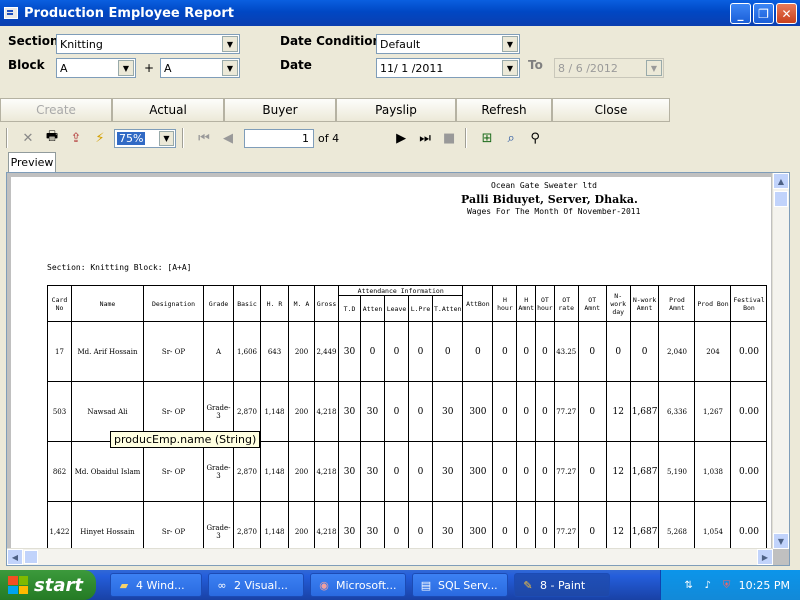 Image resolution: width=800 pixels, height=600 pixels. I want to click on system-tray: ⇅ ♪ ⛨ 10:25 PM, so click(730, 585).